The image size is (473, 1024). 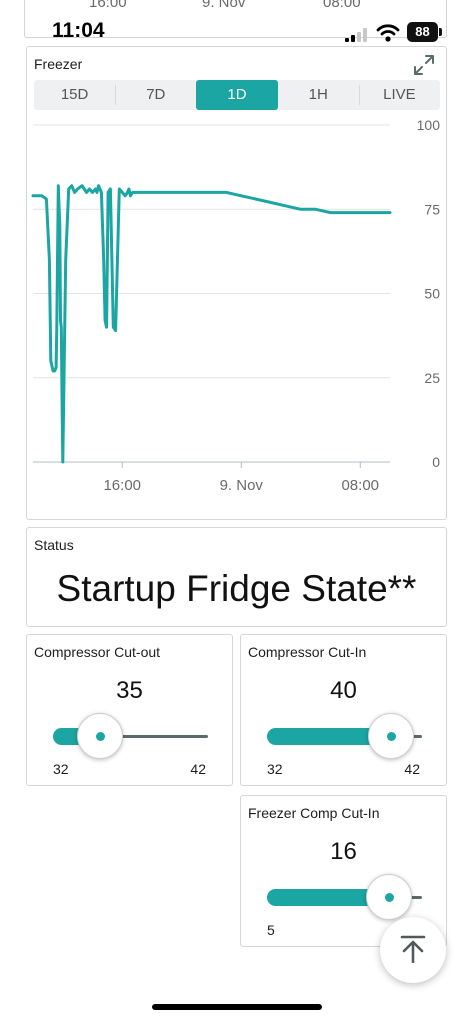 I want to click on slider-title: Freezer Comp Cut-In, so click(x=314, y=813).